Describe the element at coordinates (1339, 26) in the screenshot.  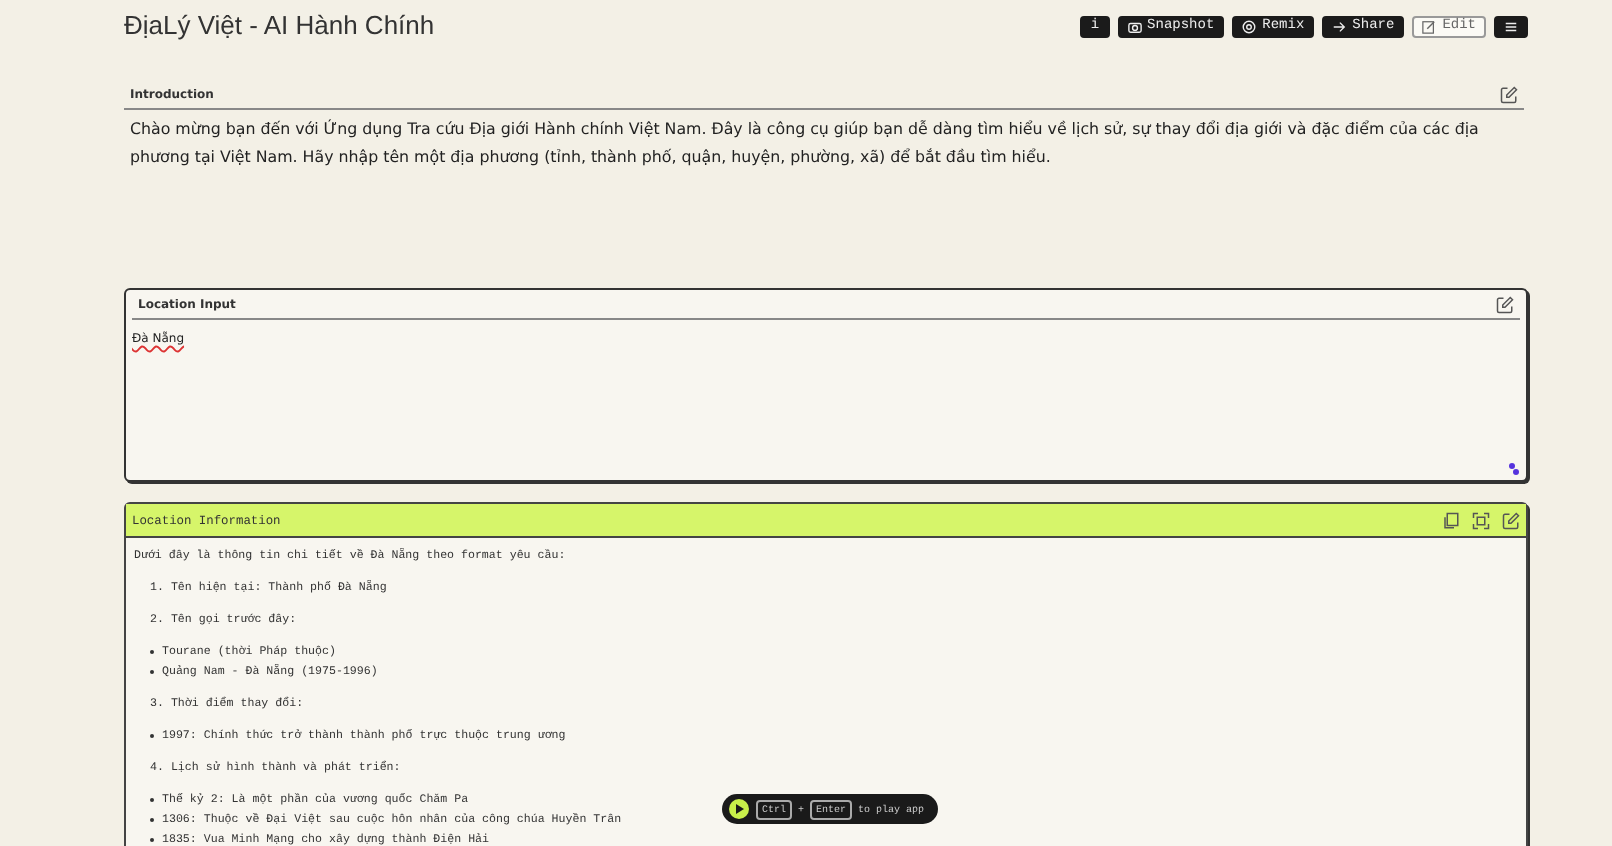
I see `arrow-icon` at that location.